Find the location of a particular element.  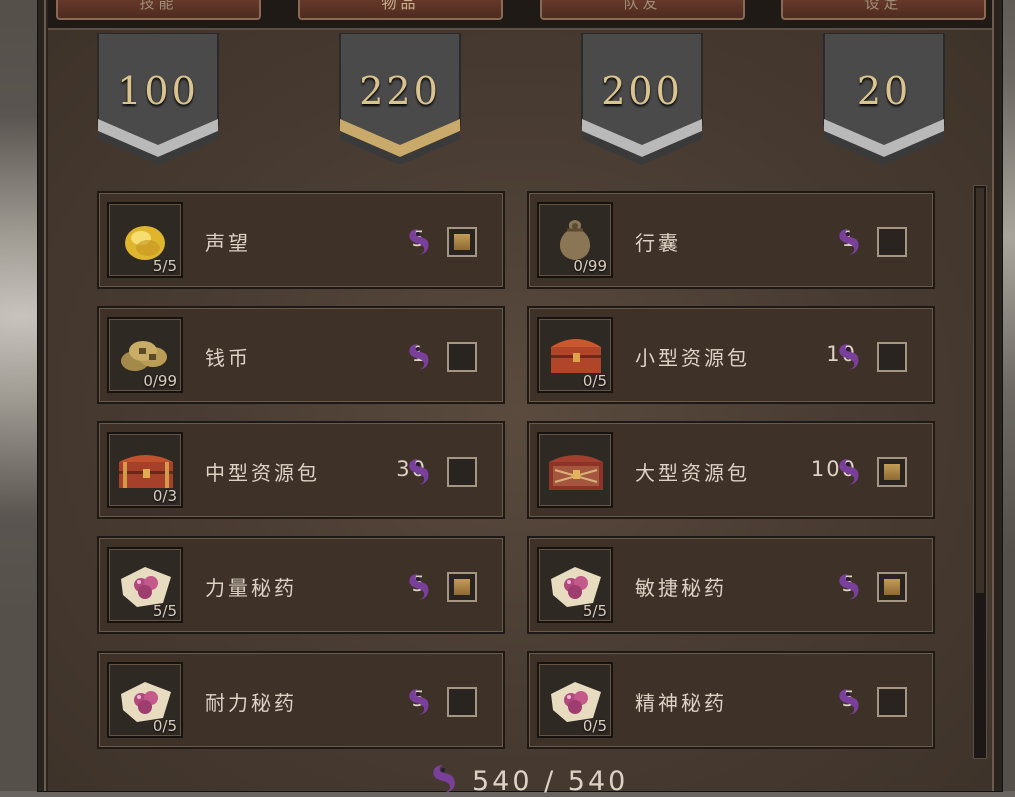

banner-3: 20 is located at coordinates (884, 99).